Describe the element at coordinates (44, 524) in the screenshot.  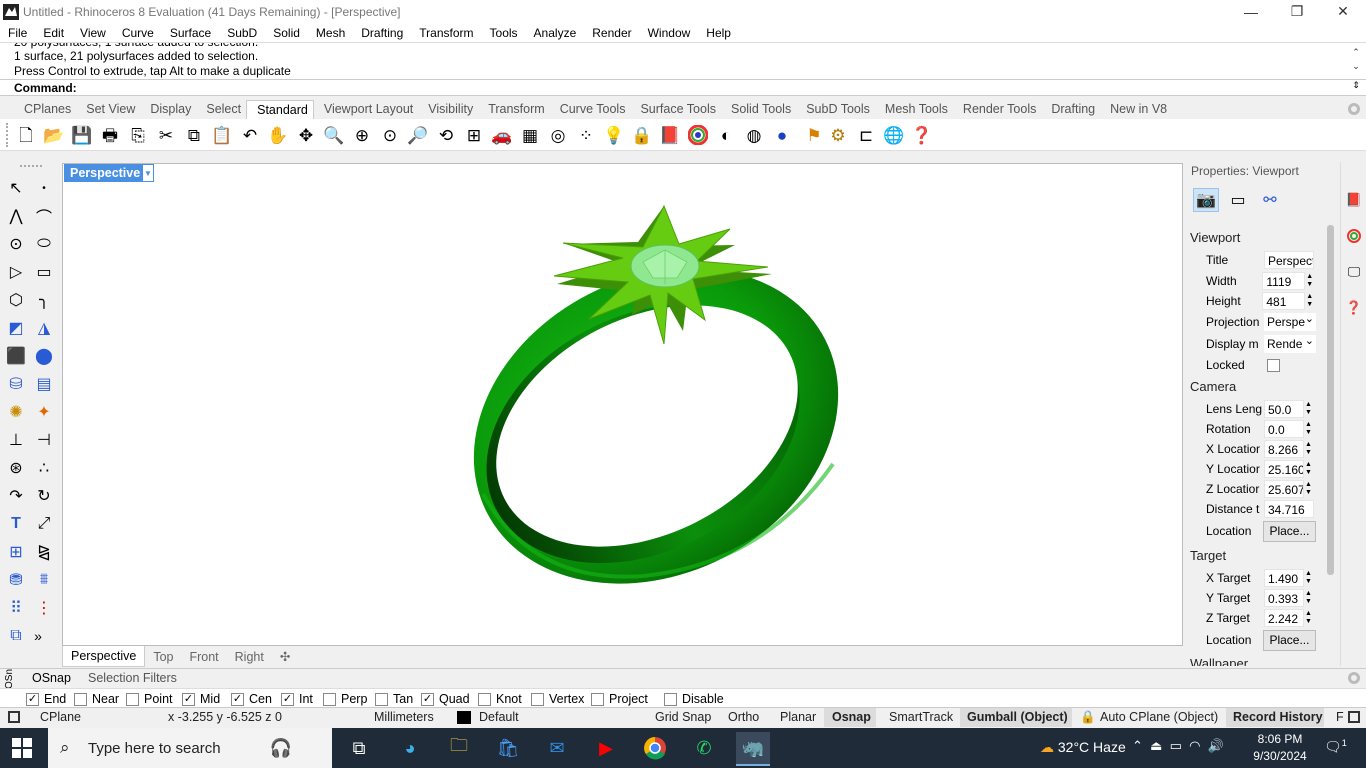
I see `dimension-tool-icon: ⤢` at that location.